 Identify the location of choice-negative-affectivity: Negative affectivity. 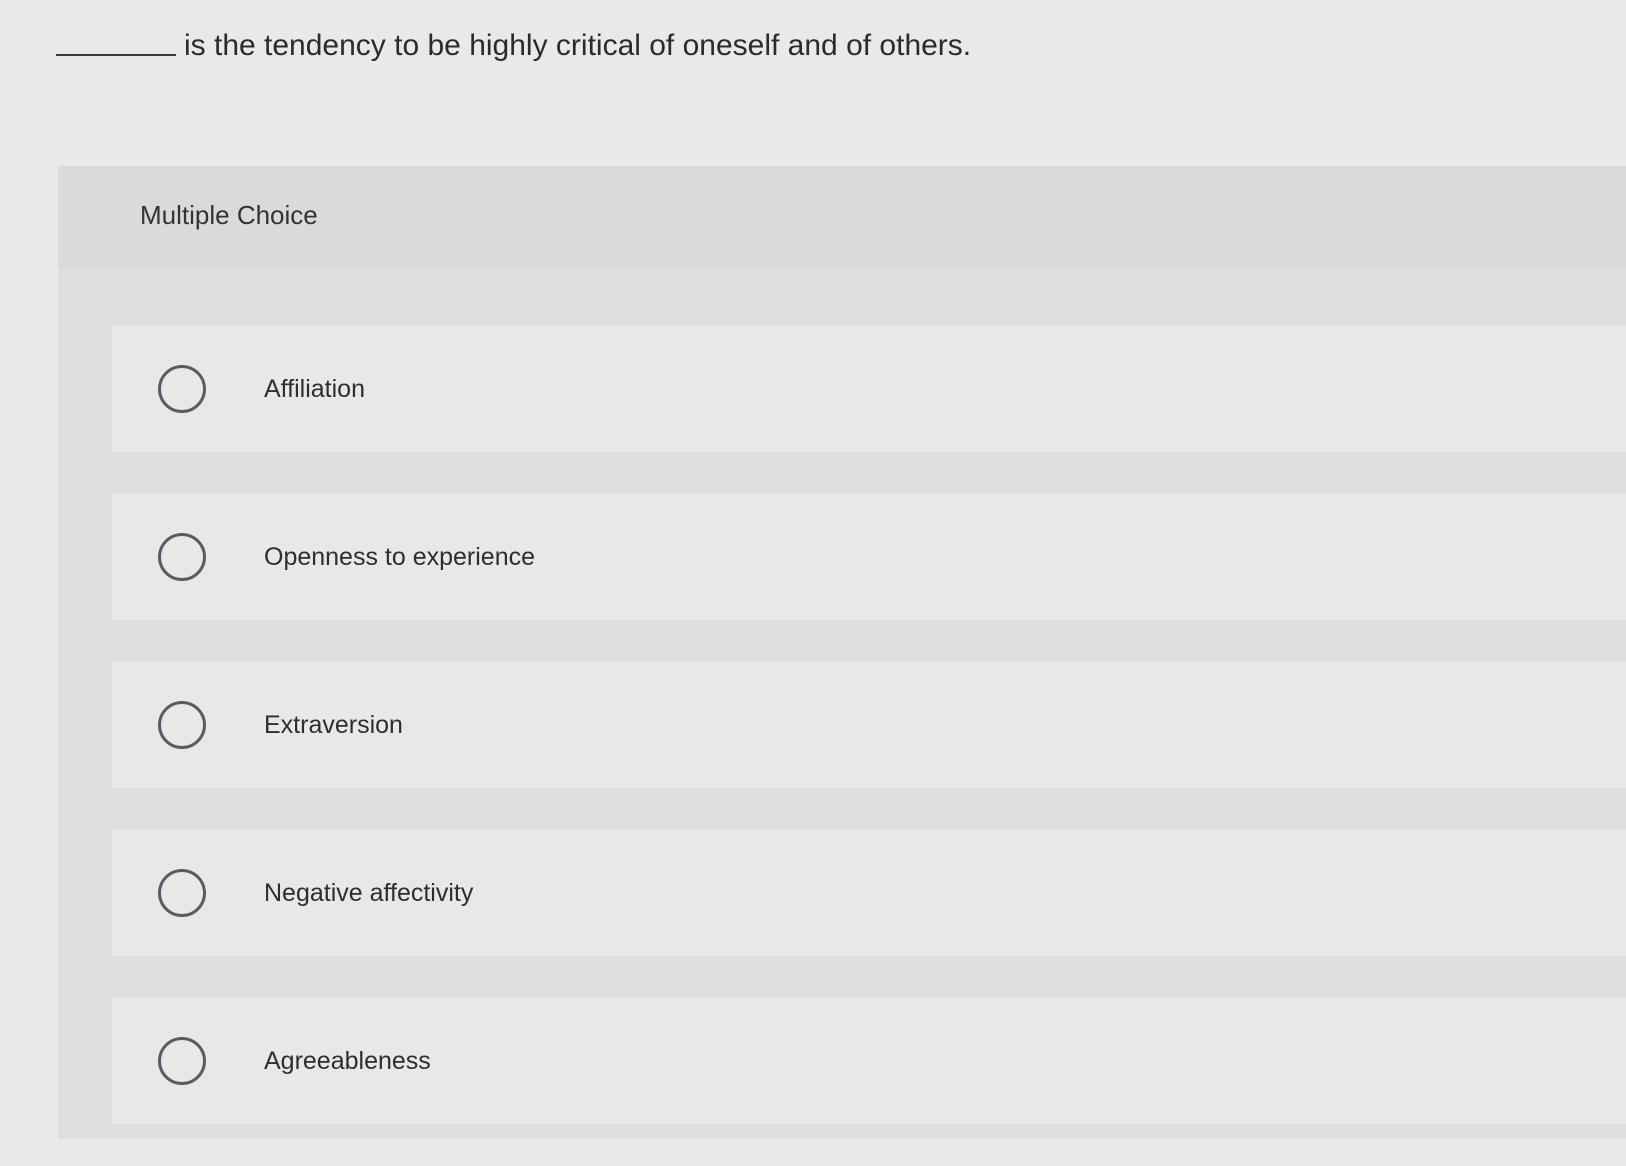
(869, 893).